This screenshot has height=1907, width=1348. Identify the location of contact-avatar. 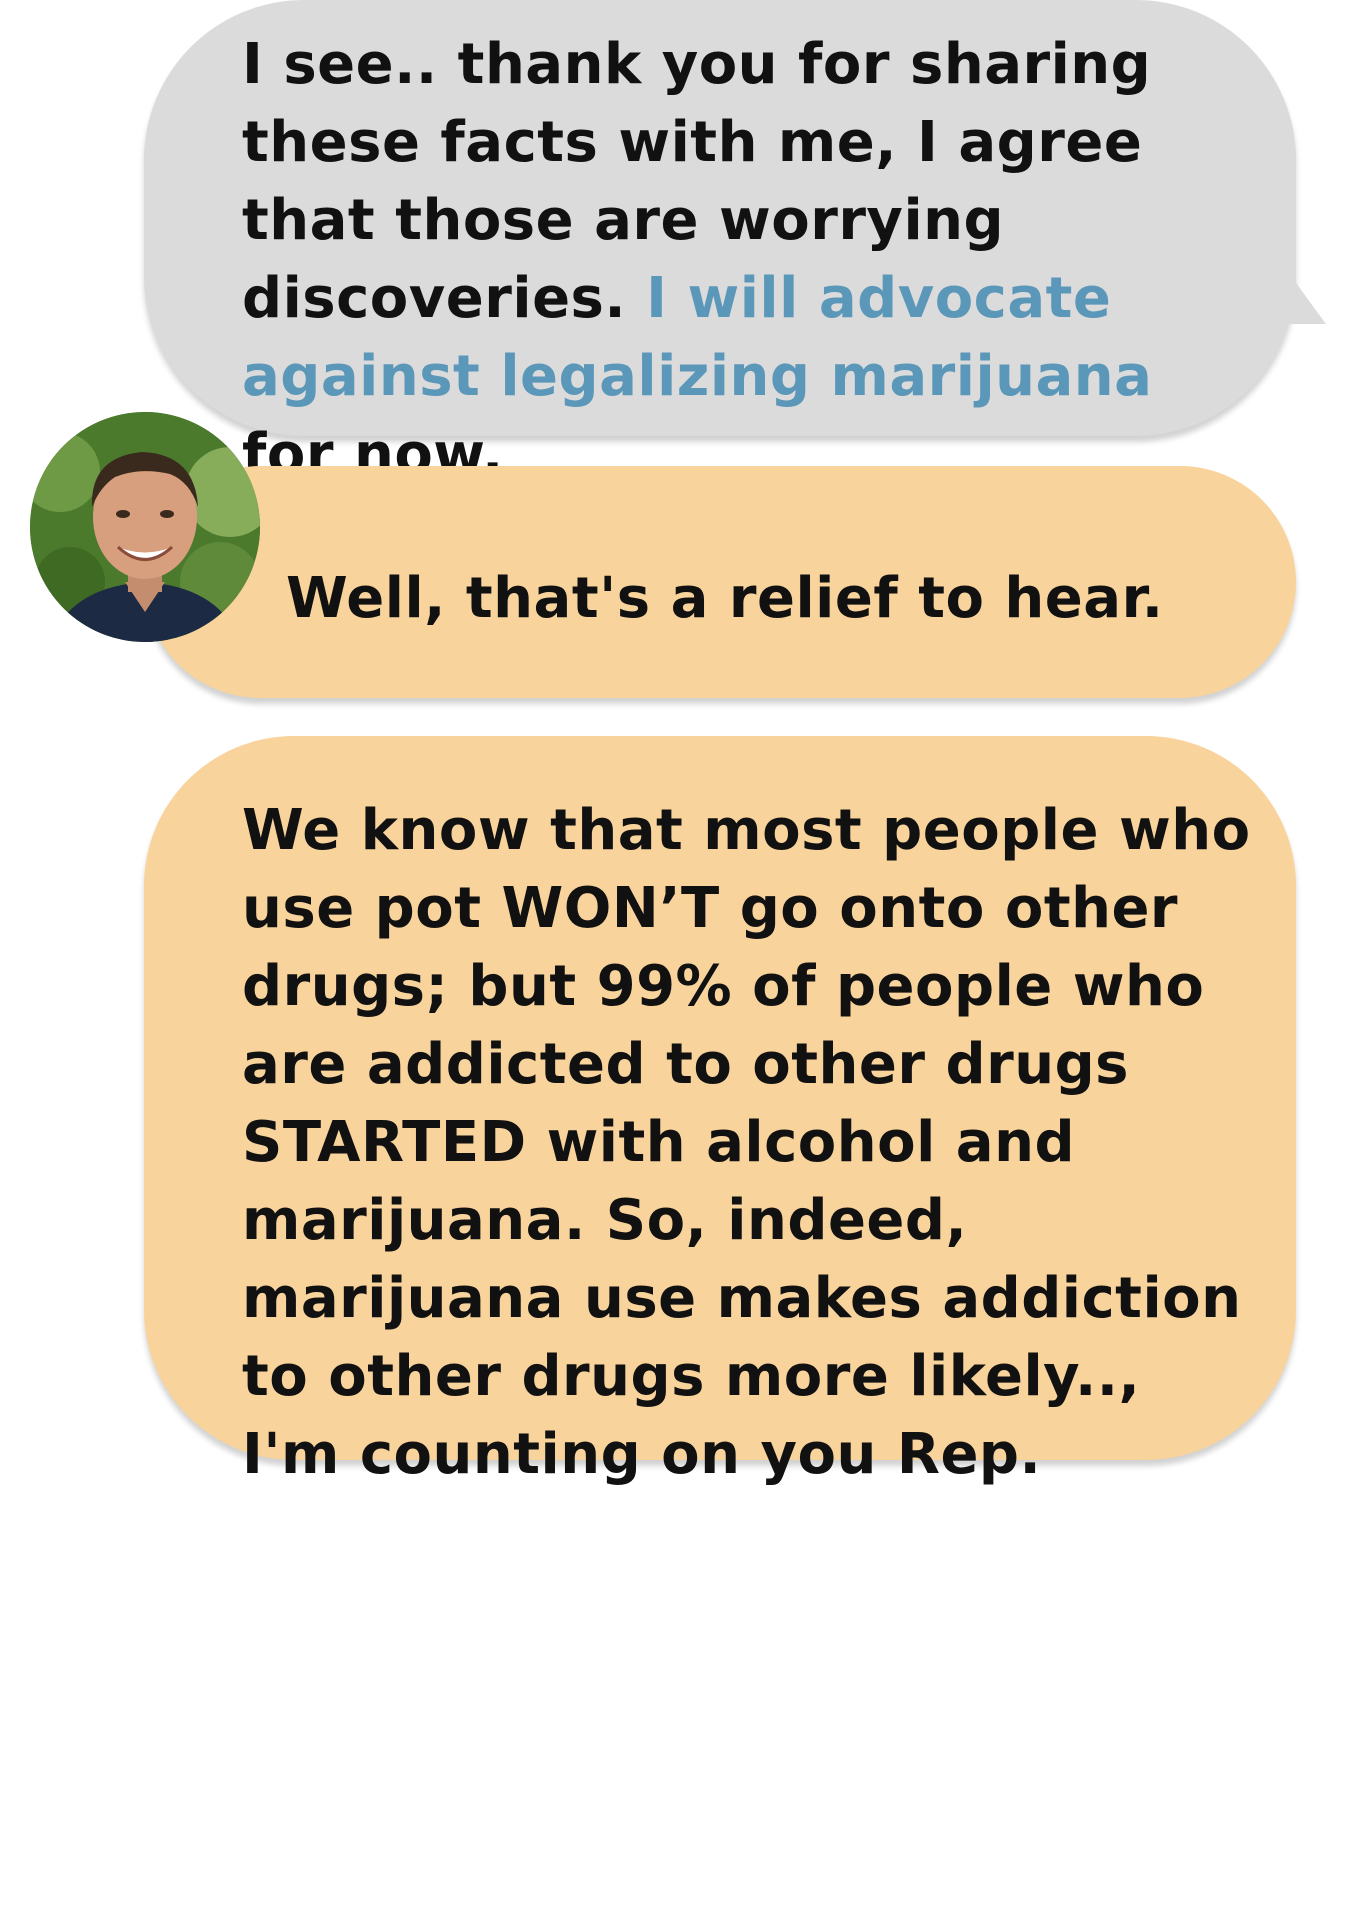
(145, 527).